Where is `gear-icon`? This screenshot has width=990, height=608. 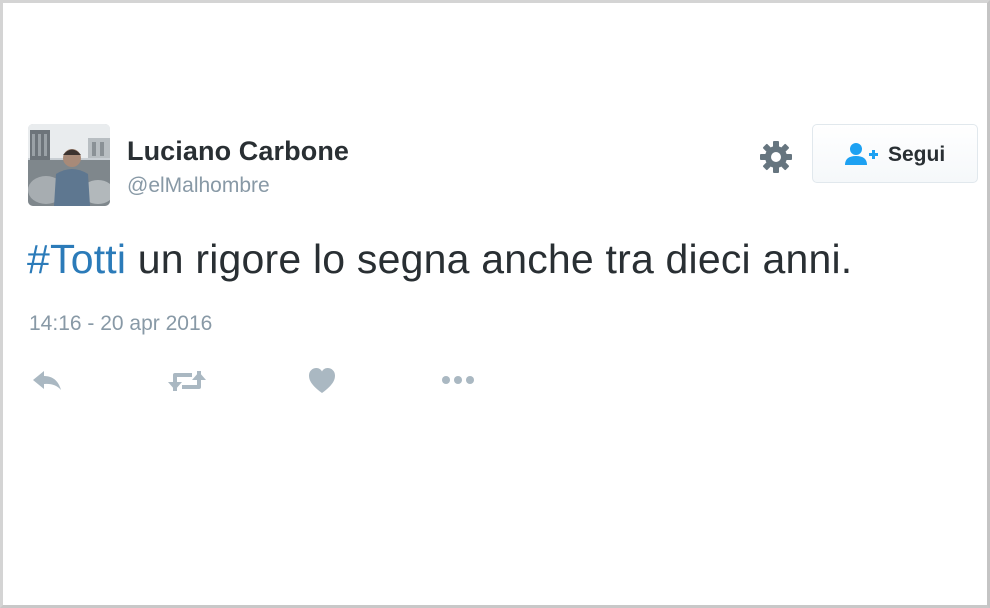 gear-icon is located at coordinates (776, 157).